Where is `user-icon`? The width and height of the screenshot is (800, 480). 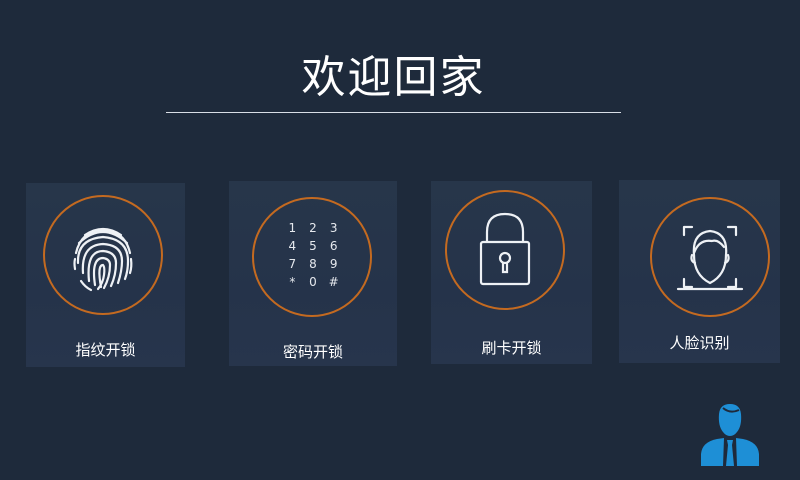 user-icon is located at coordinates (730, 435).